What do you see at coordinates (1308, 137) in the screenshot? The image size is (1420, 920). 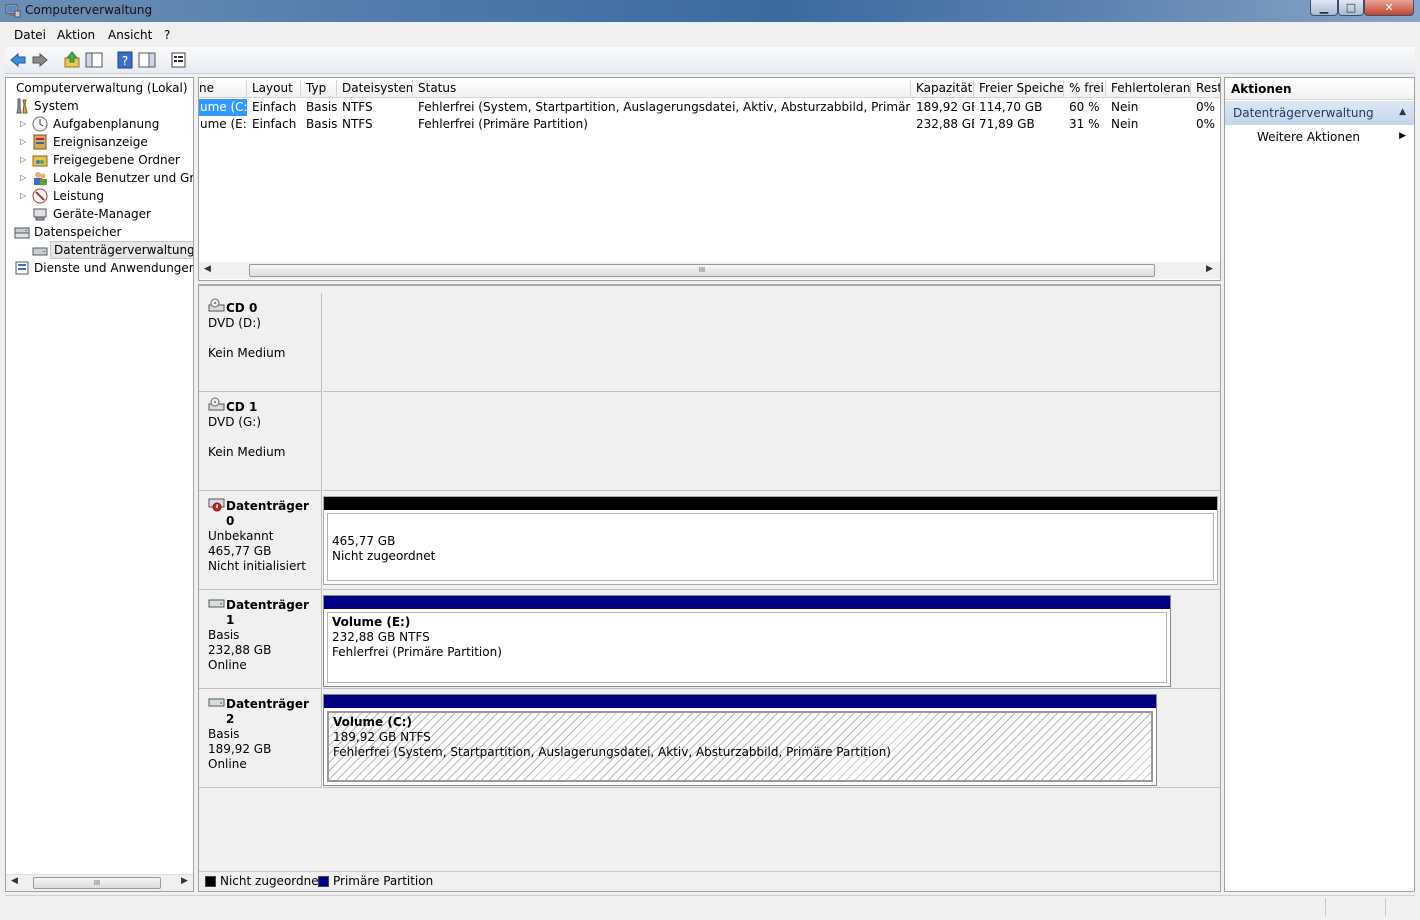 I see `action-more-actions: Weitere Aktionen` at bounding box center [1308, 137].